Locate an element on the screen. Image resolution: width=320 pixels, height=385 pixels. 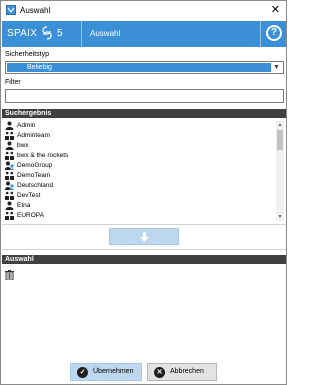
list-item-label: Adminteam is located at coordinates (33, 135).